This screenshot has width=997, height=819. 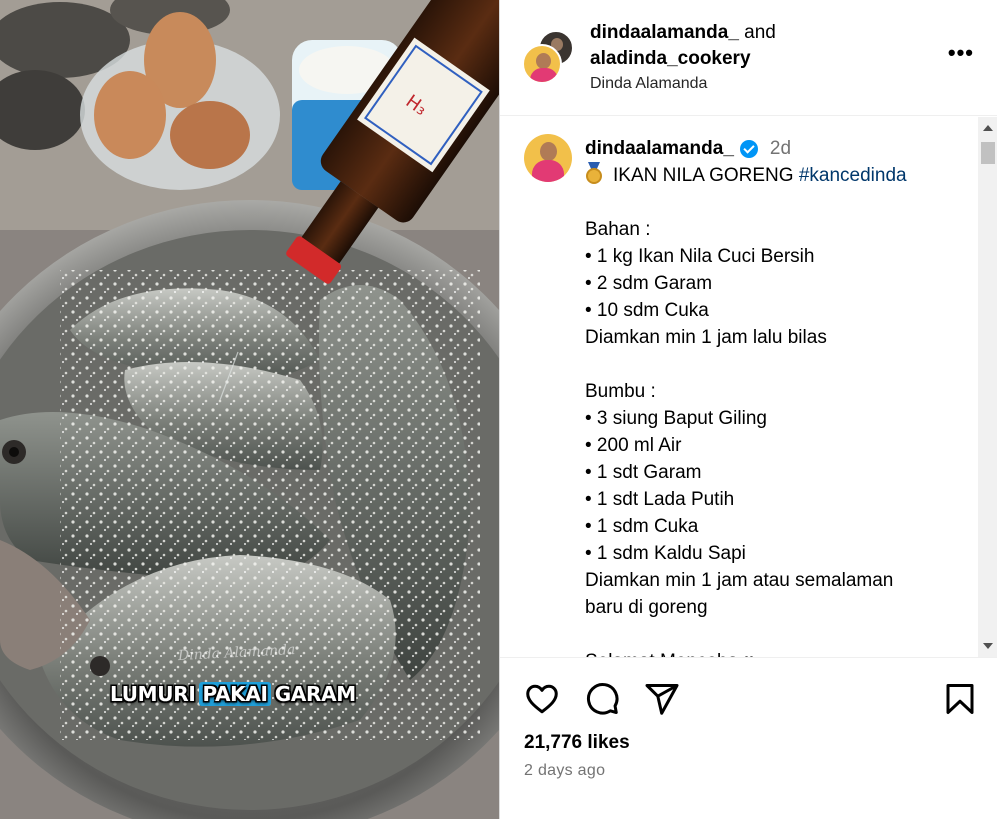 I want to click on video-caption: LUMURI PAKAI GARAM, so click(x=233, y=694).